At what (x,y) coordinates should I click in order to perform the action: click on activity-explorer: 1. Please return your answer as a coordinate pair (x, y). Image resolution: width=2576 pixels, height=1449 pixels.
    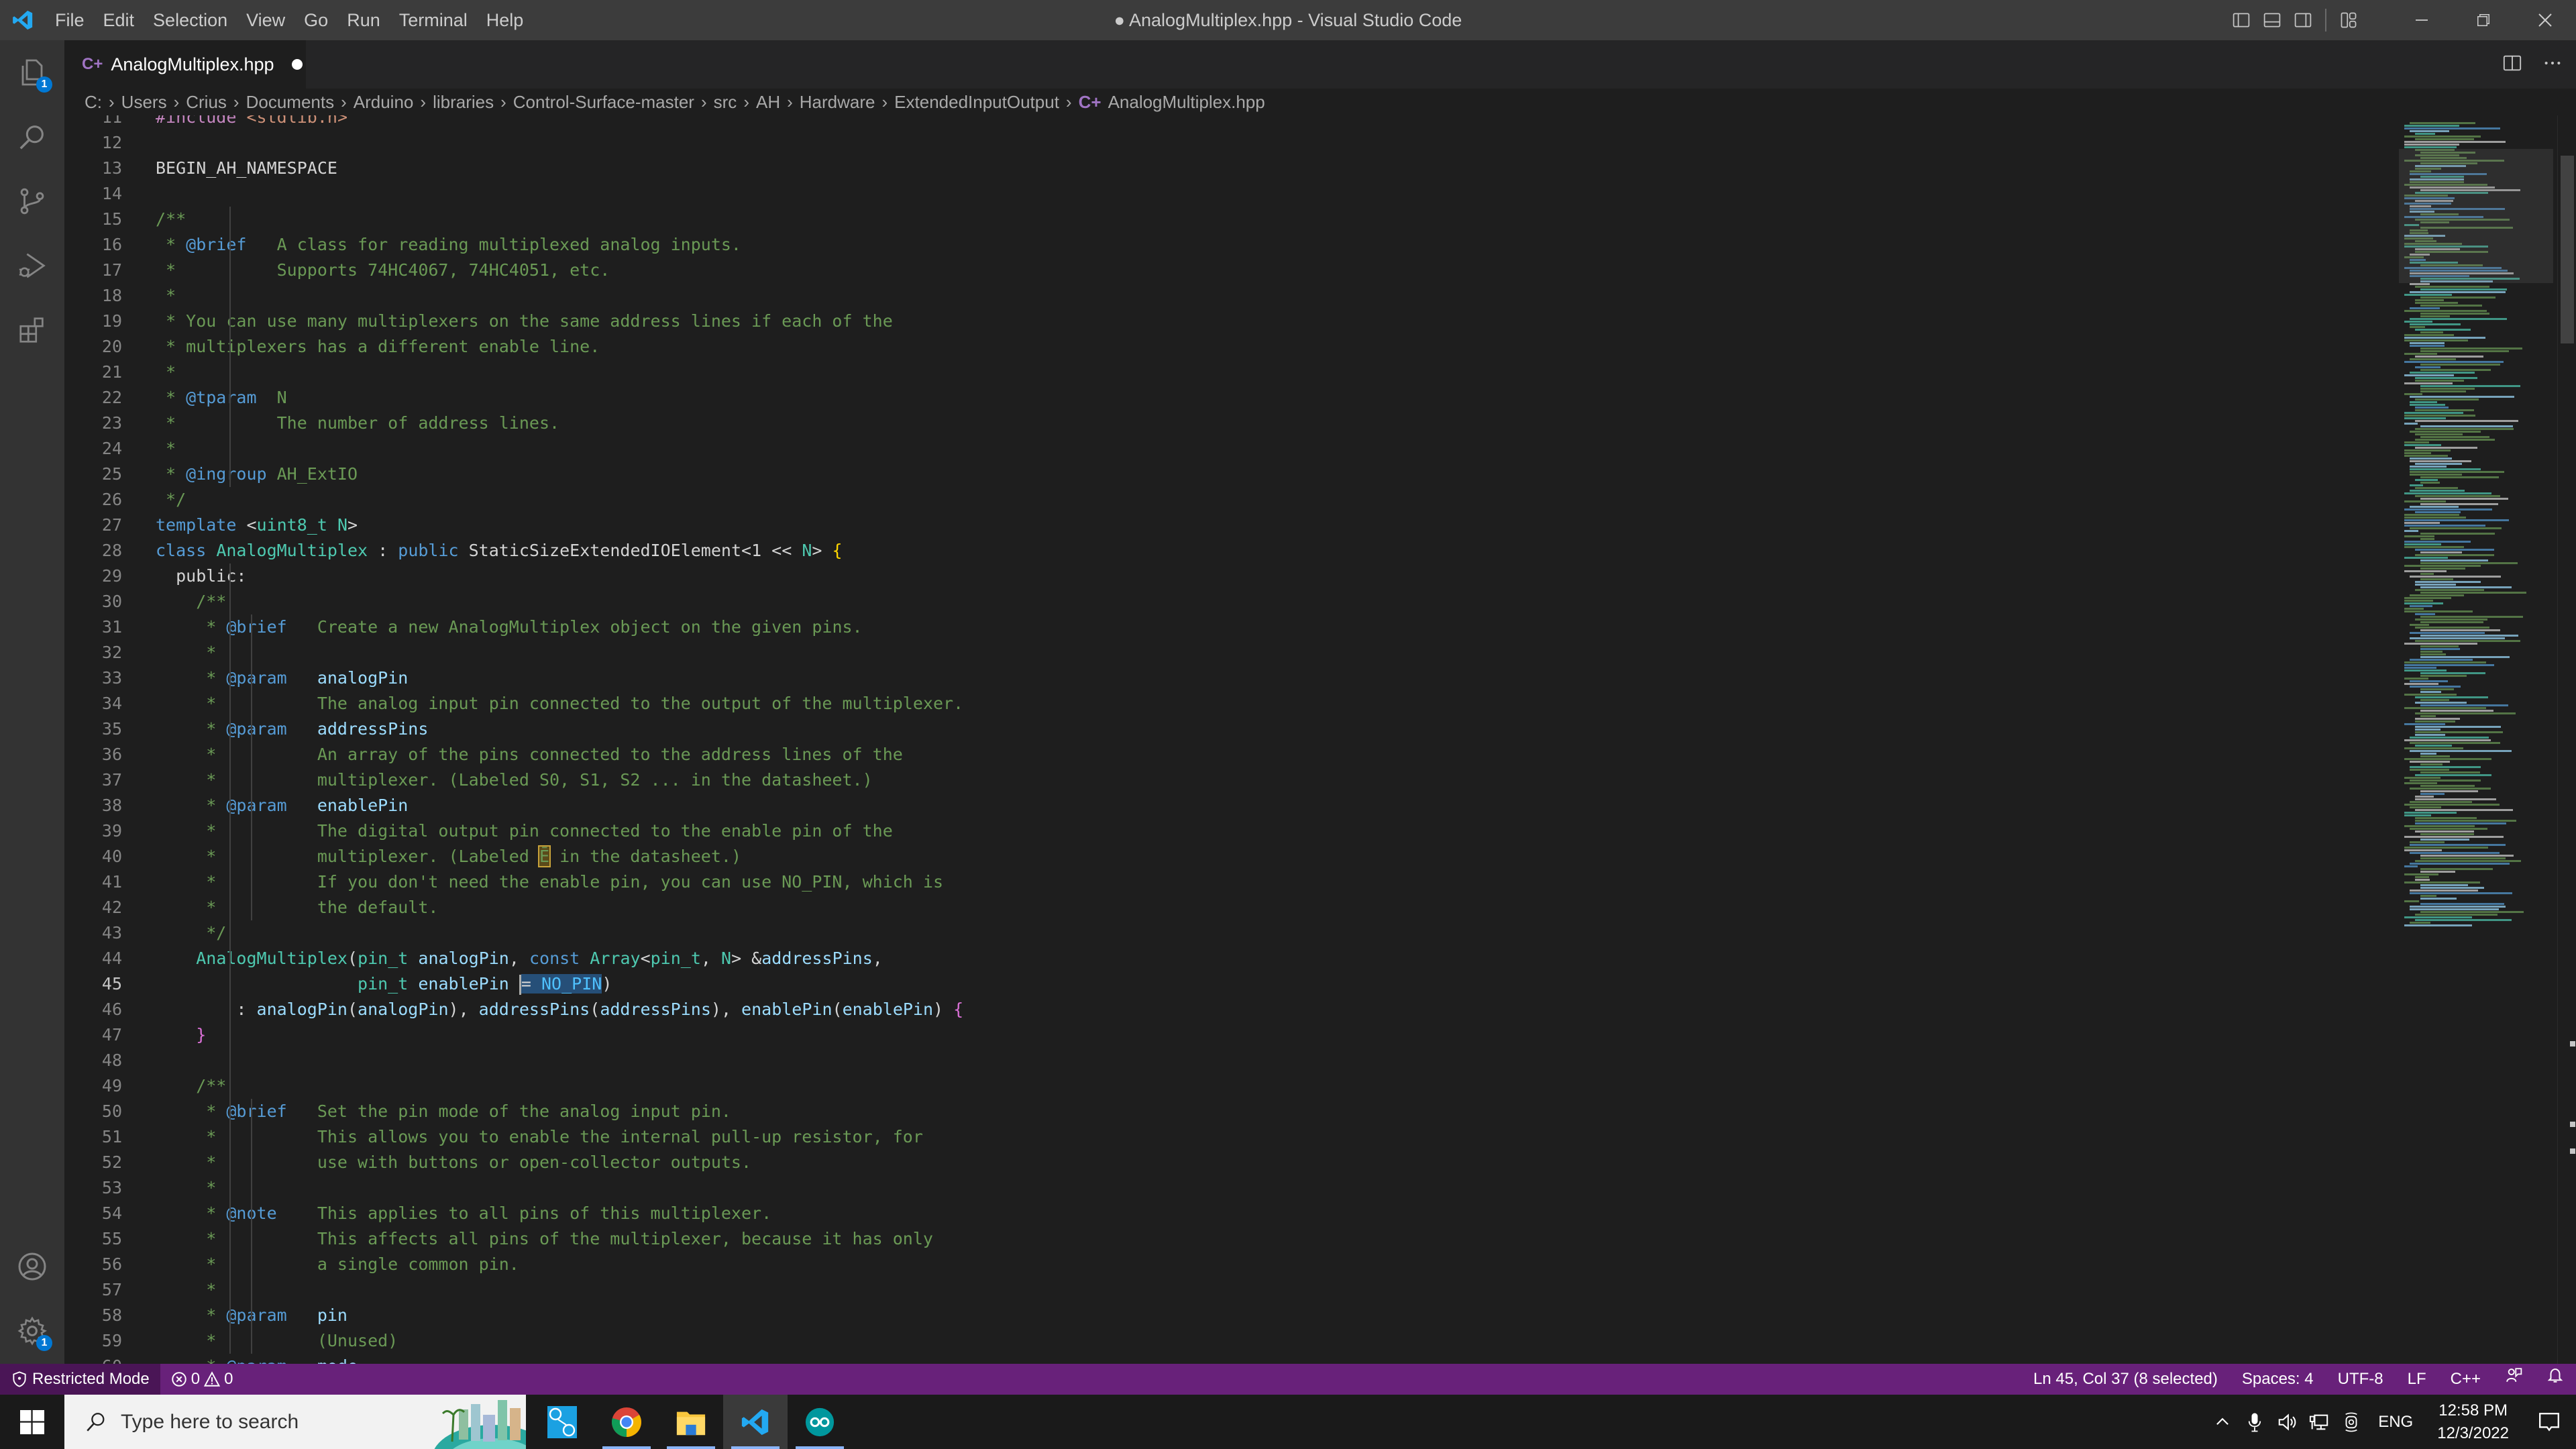
    Looking at the image, I should click on (32, 72).